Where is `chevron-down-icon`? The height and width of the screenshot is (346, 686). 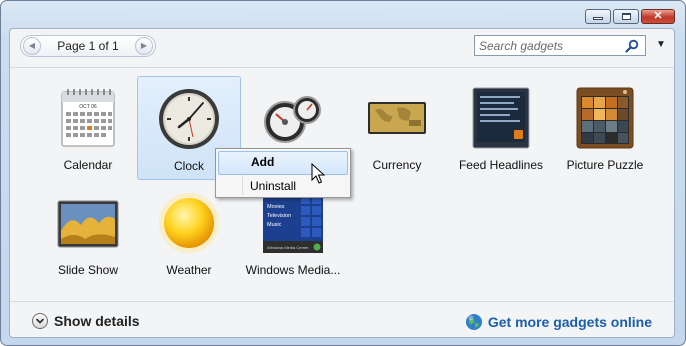 chevron-down-icon is located at coordinates (40, 321).